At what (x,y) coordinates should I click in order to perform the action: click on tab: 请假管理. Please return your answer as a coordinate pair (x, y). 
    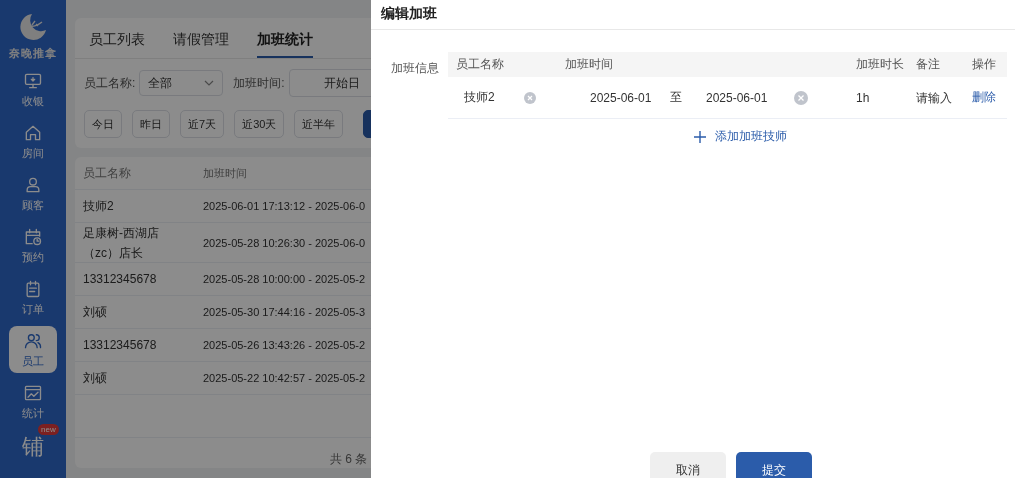
    Looking at the image, I should click on (201, 38).